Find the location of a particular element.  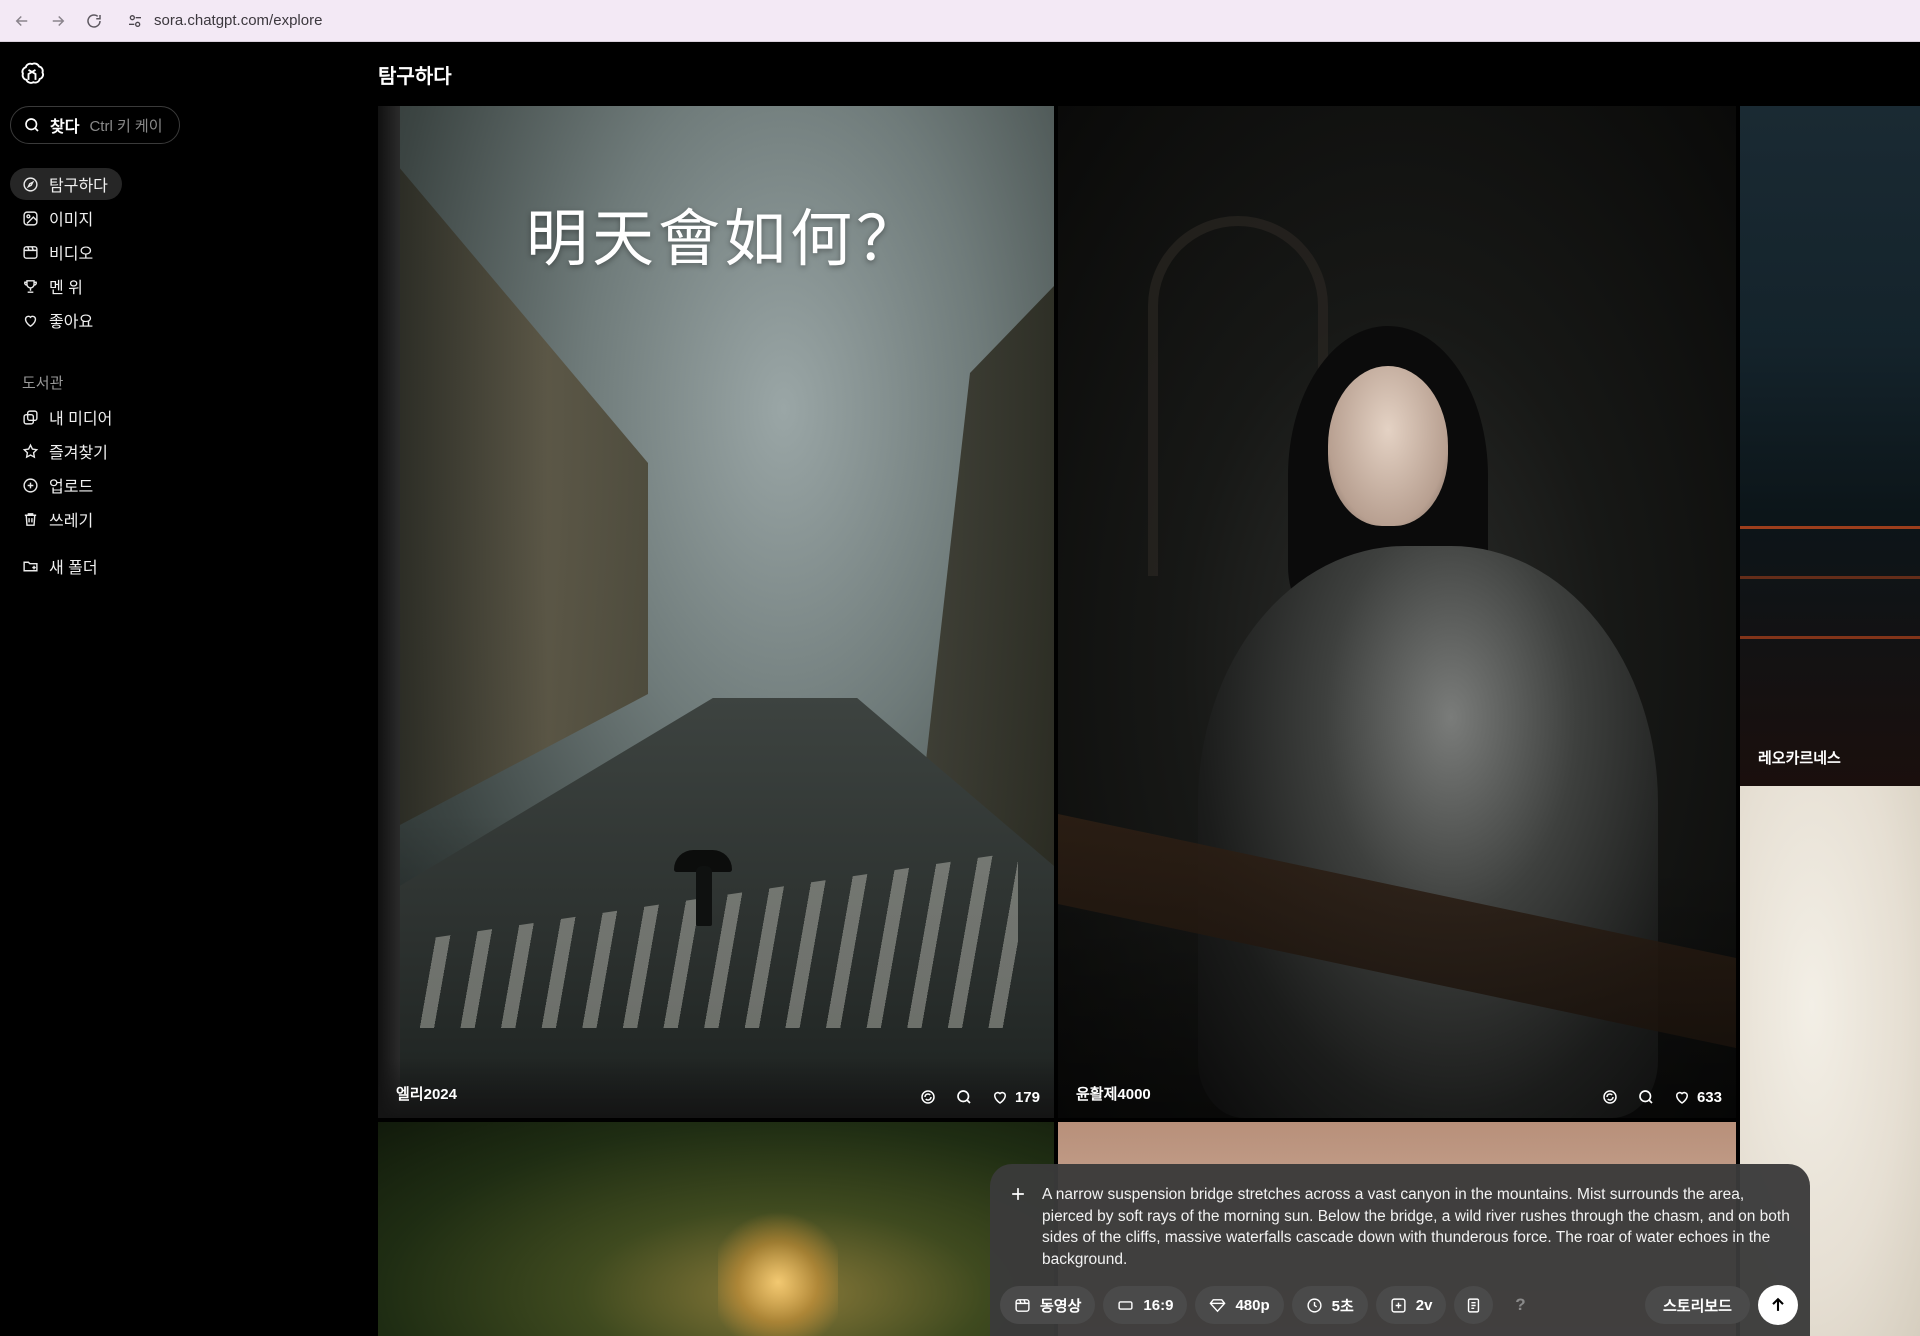

nav-item-trash: 쓰레기 is located at coordinates (58, 519).